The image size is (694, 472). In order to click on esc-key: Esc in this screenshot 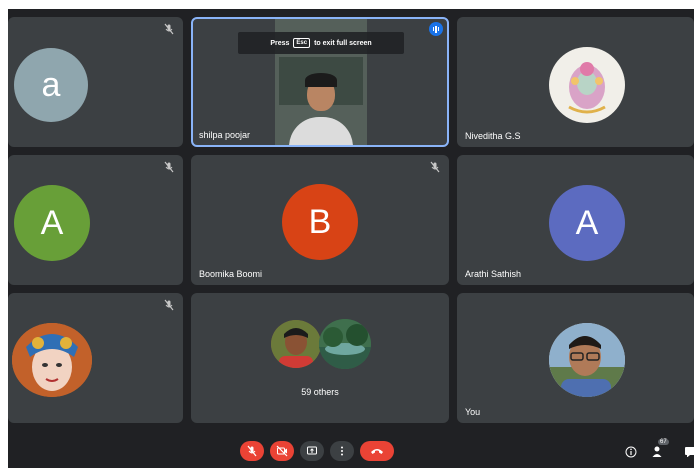, I will do `click(302, 43)`.